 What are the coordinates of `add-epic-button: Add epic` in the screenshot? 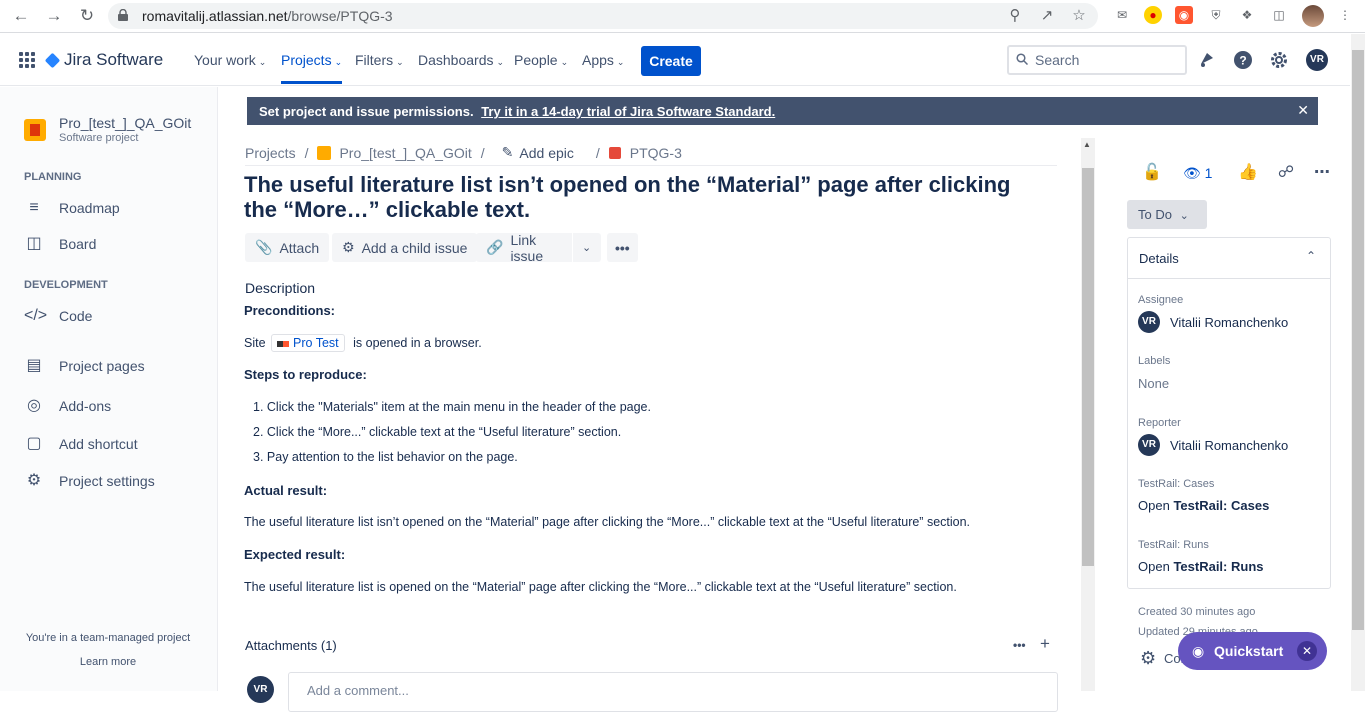 It's located at (546, 153).